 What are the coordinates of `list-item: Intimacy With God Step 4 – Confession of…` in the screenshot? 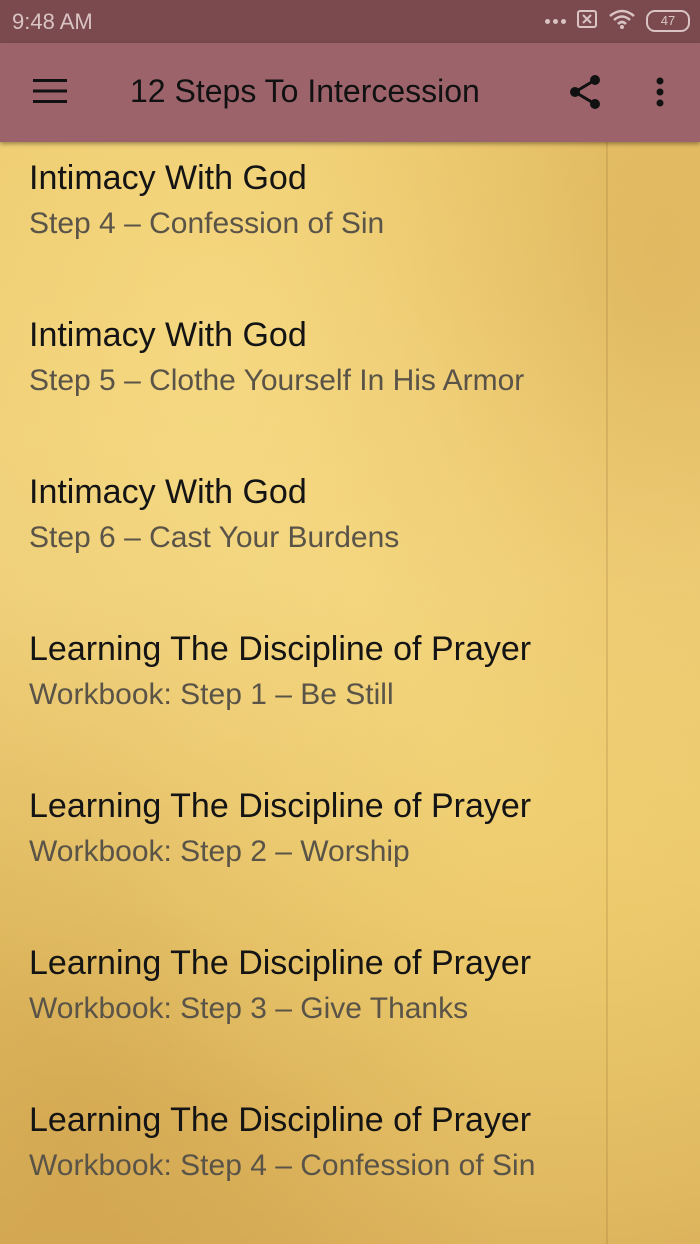 It's located at (354, 229).